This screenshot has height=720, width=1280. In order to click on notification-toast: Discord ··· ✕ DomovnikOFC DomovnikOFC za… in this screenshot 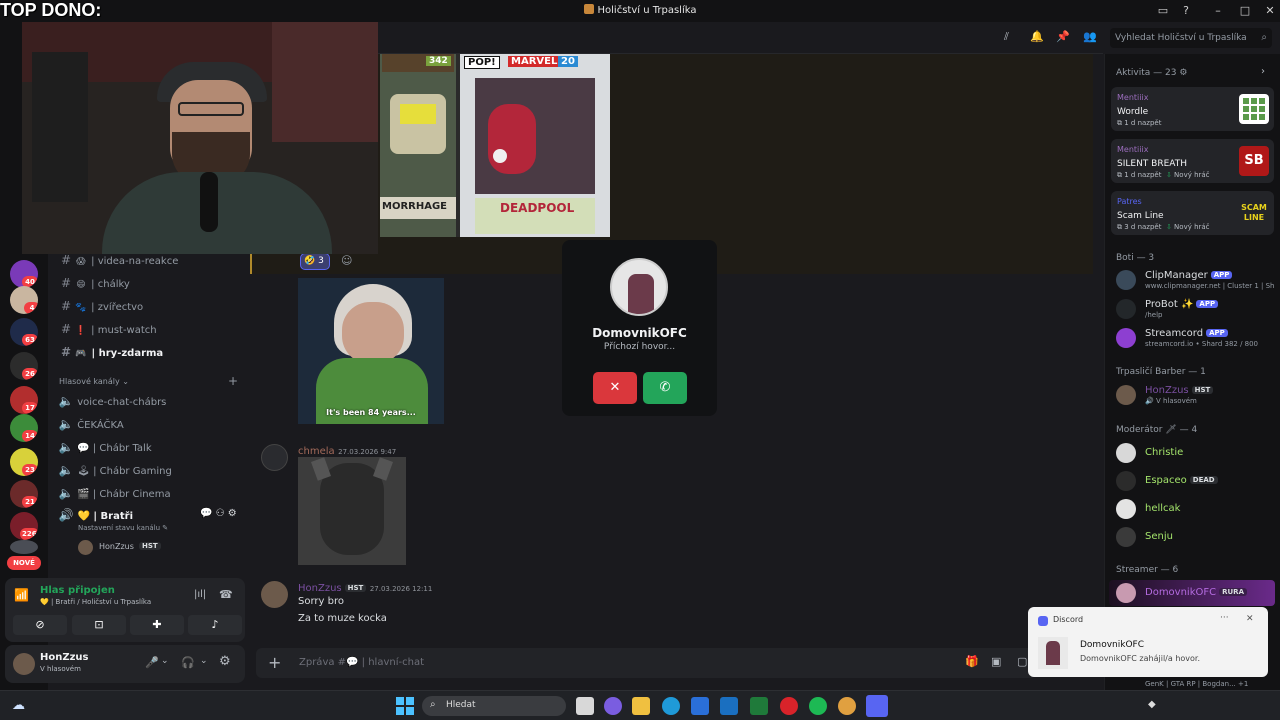, I will do `click(1148, 642)`.